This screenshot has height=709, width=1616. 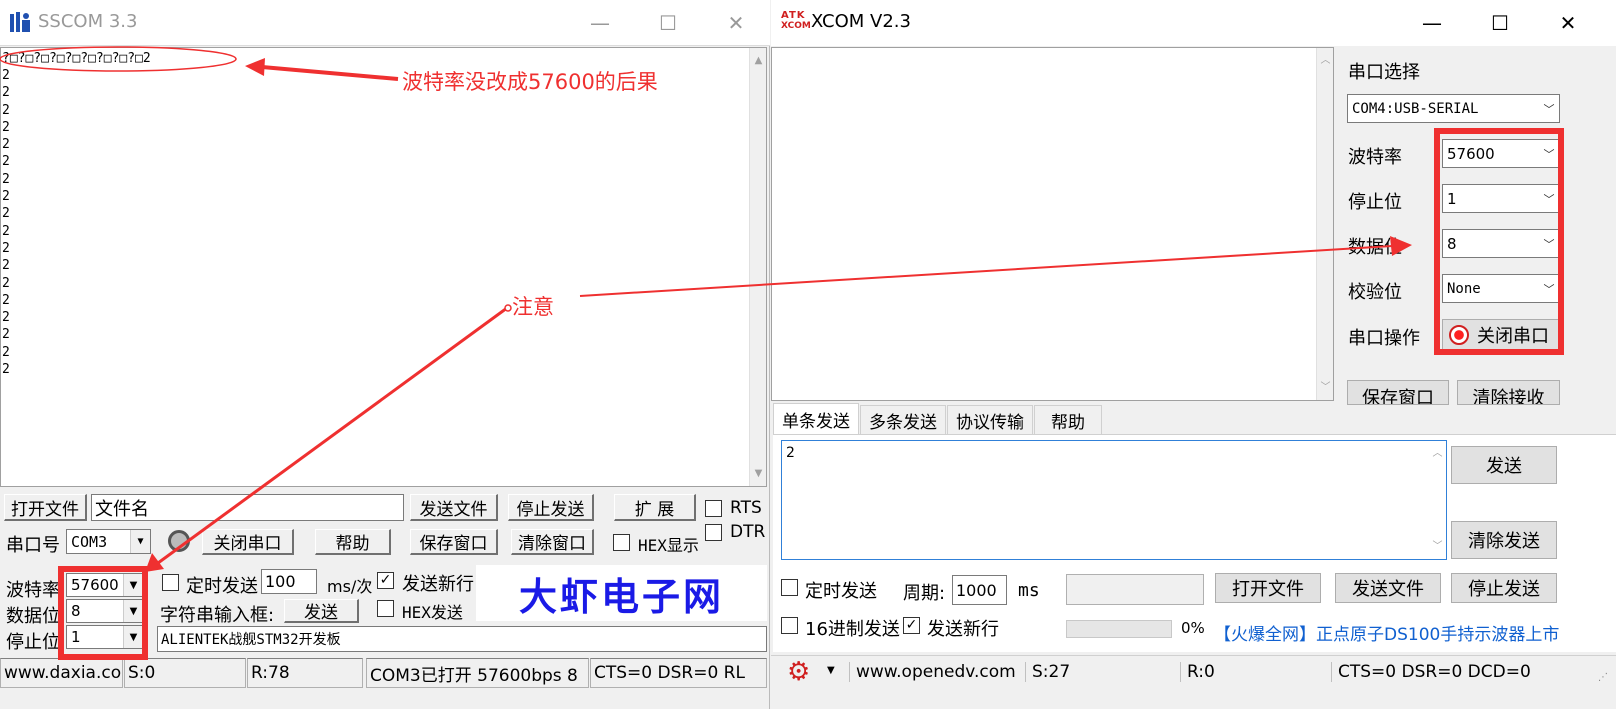 What do you see at coordinates (103, 613) in the screenshot?
I see `annotation-box-sscom-settings` at bounding box center [103, 613].